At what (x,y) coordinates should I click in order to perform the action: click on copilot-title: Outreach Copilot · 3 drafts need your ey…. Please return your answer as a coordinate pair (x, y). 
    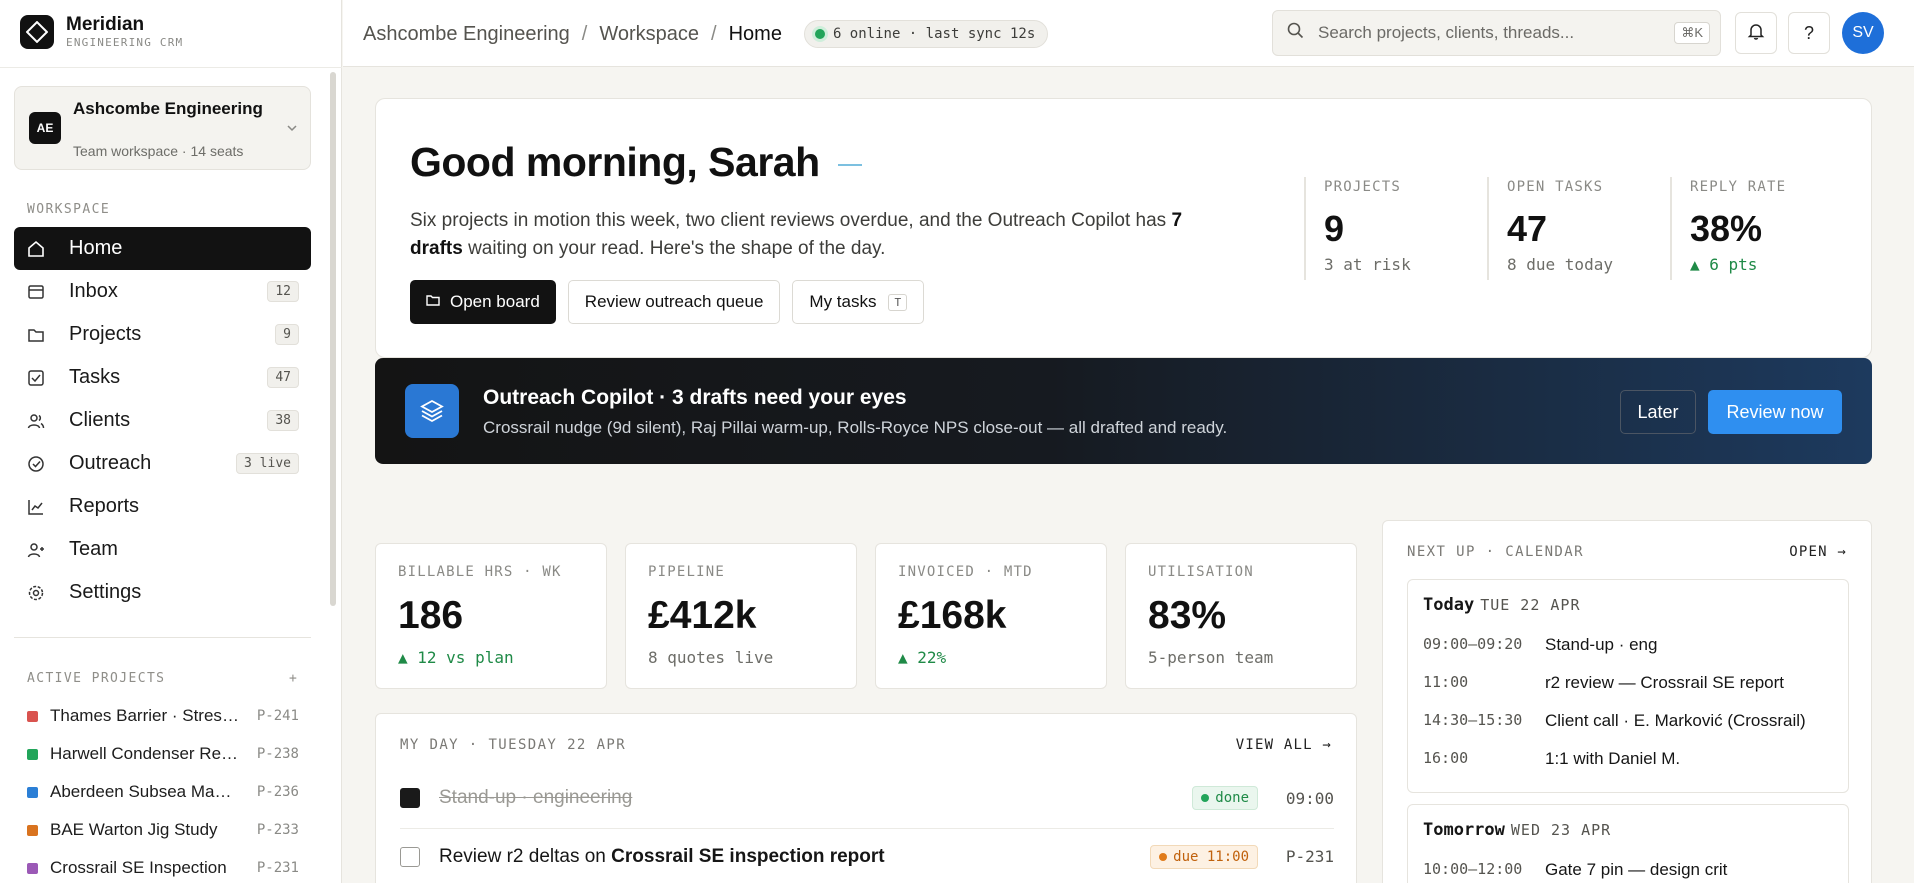
    Looking at the image, I should click on (695, 397).